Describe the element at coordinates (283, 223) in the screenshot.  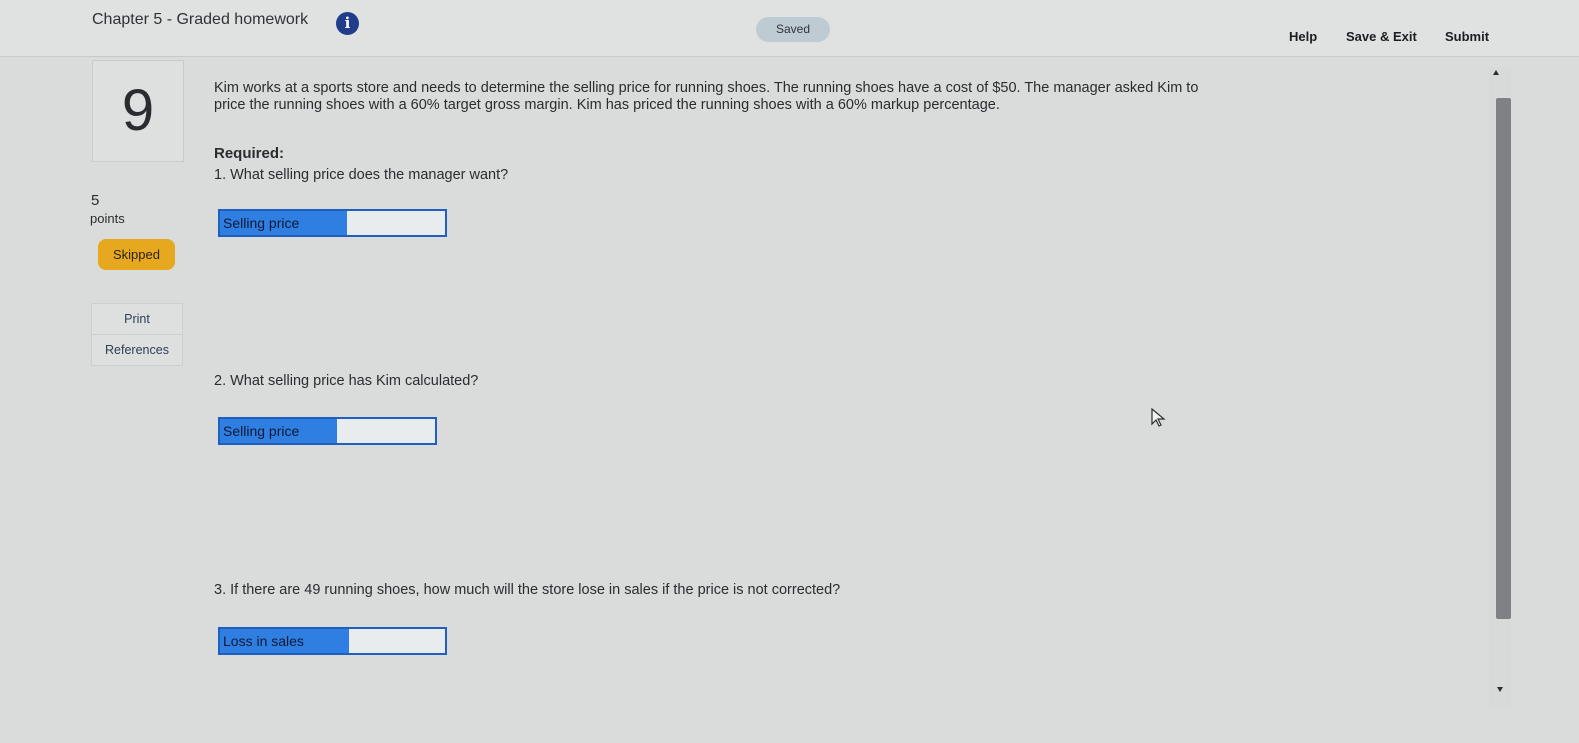
I see `part-1-answer-label: Selling price` at that location.